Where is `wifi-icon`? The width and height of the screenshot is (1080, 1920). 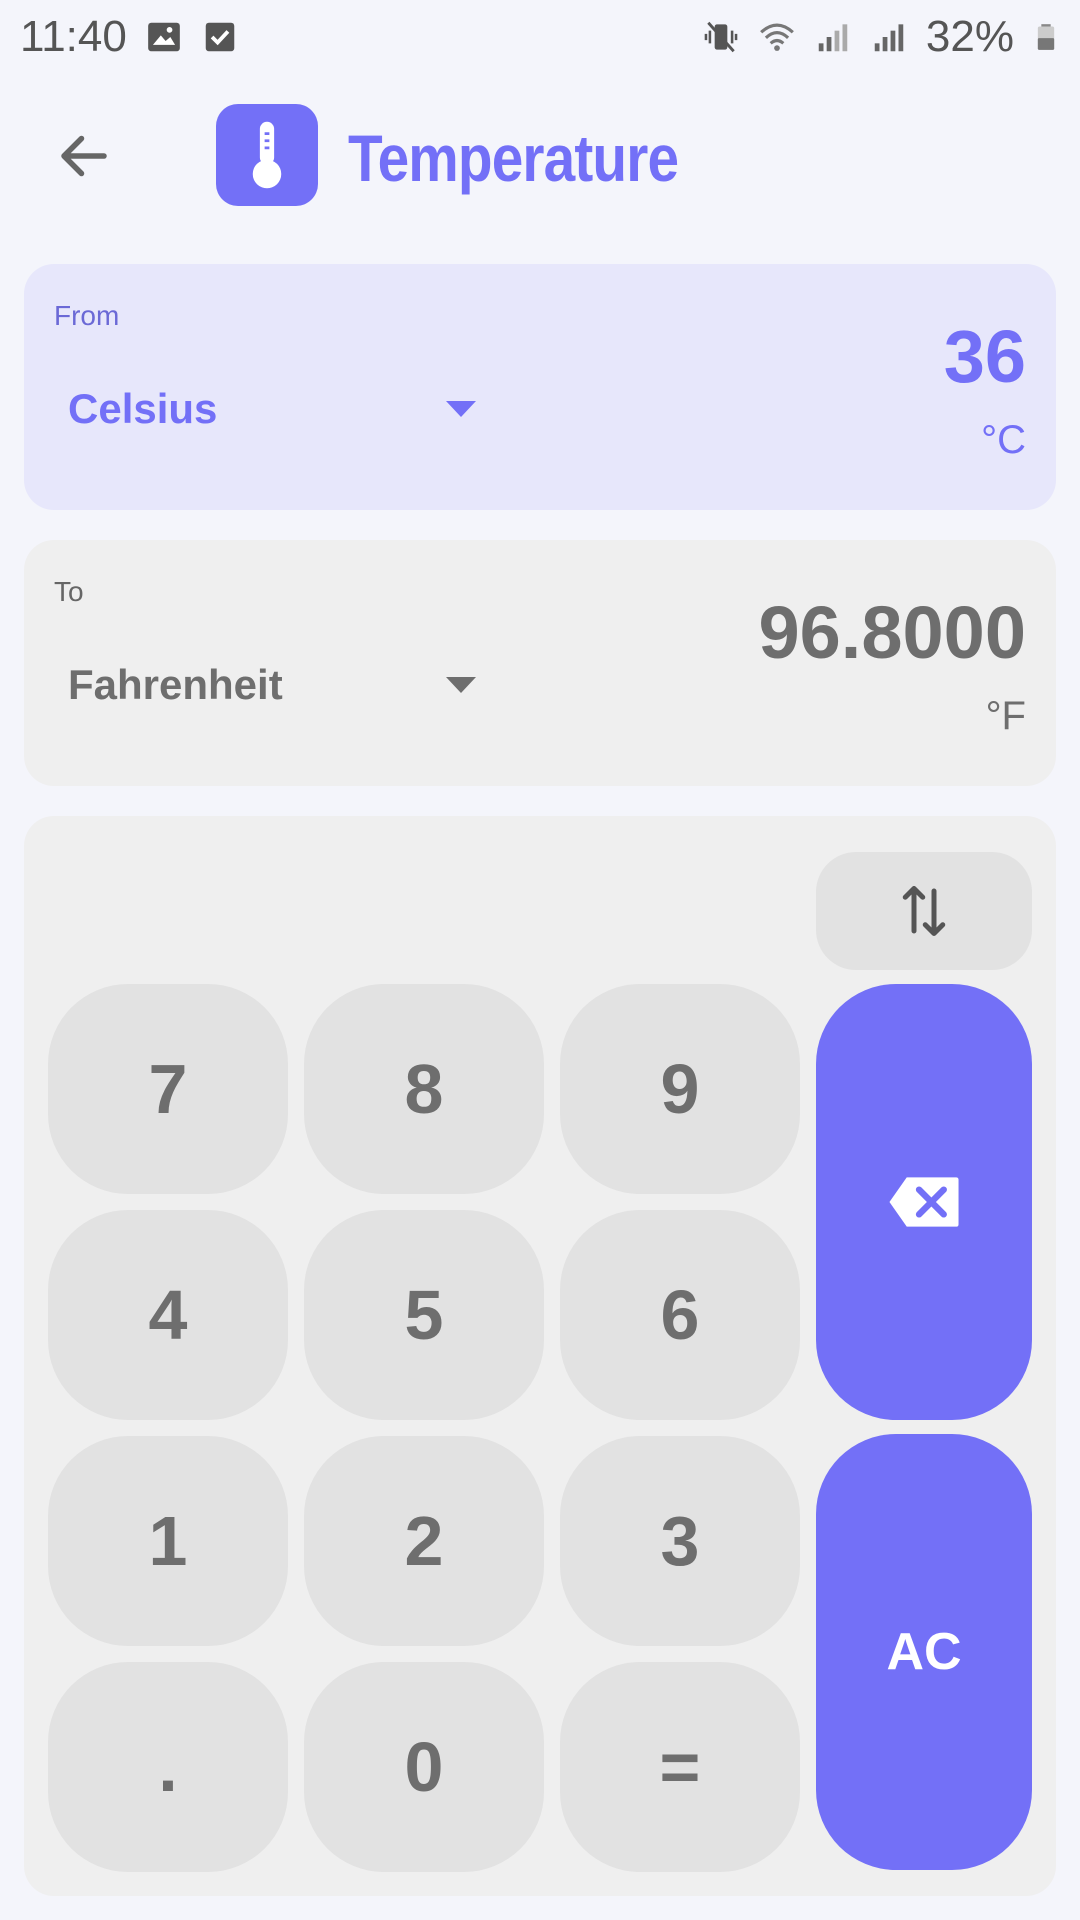 wifi-icon is located at coordinates (777, 37).